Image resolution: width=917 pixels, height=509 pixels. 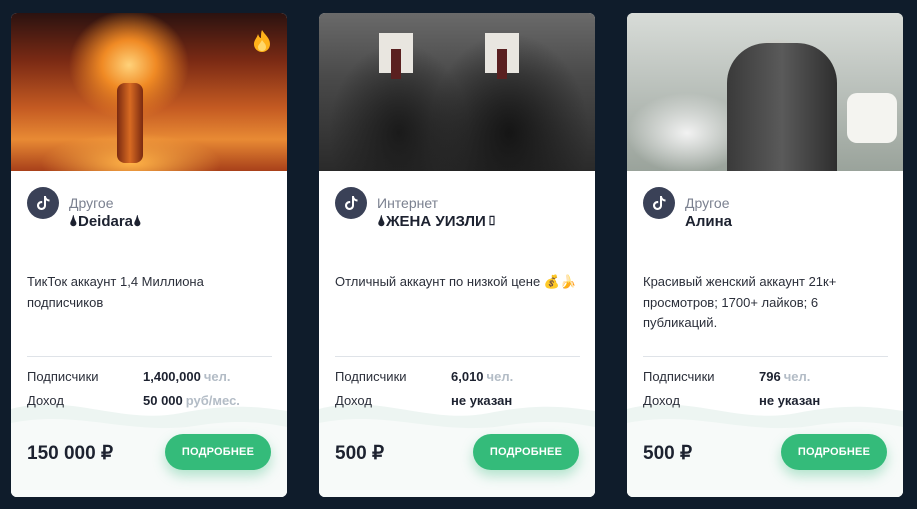 I want to click on listing-title: 🌢Deidara🌢, so click(x=105, y=221).